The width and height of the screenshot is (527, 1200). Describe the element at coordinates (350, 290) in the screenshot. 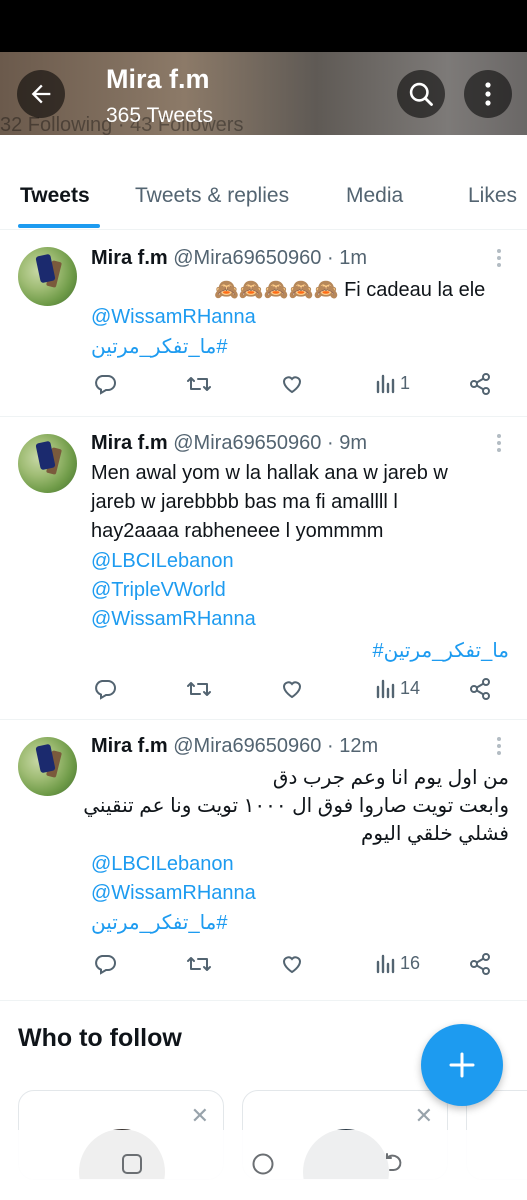

I see `tweet-text: 🙈🙈🙈🙈🙈 Fi cadeau la ele` at that location.